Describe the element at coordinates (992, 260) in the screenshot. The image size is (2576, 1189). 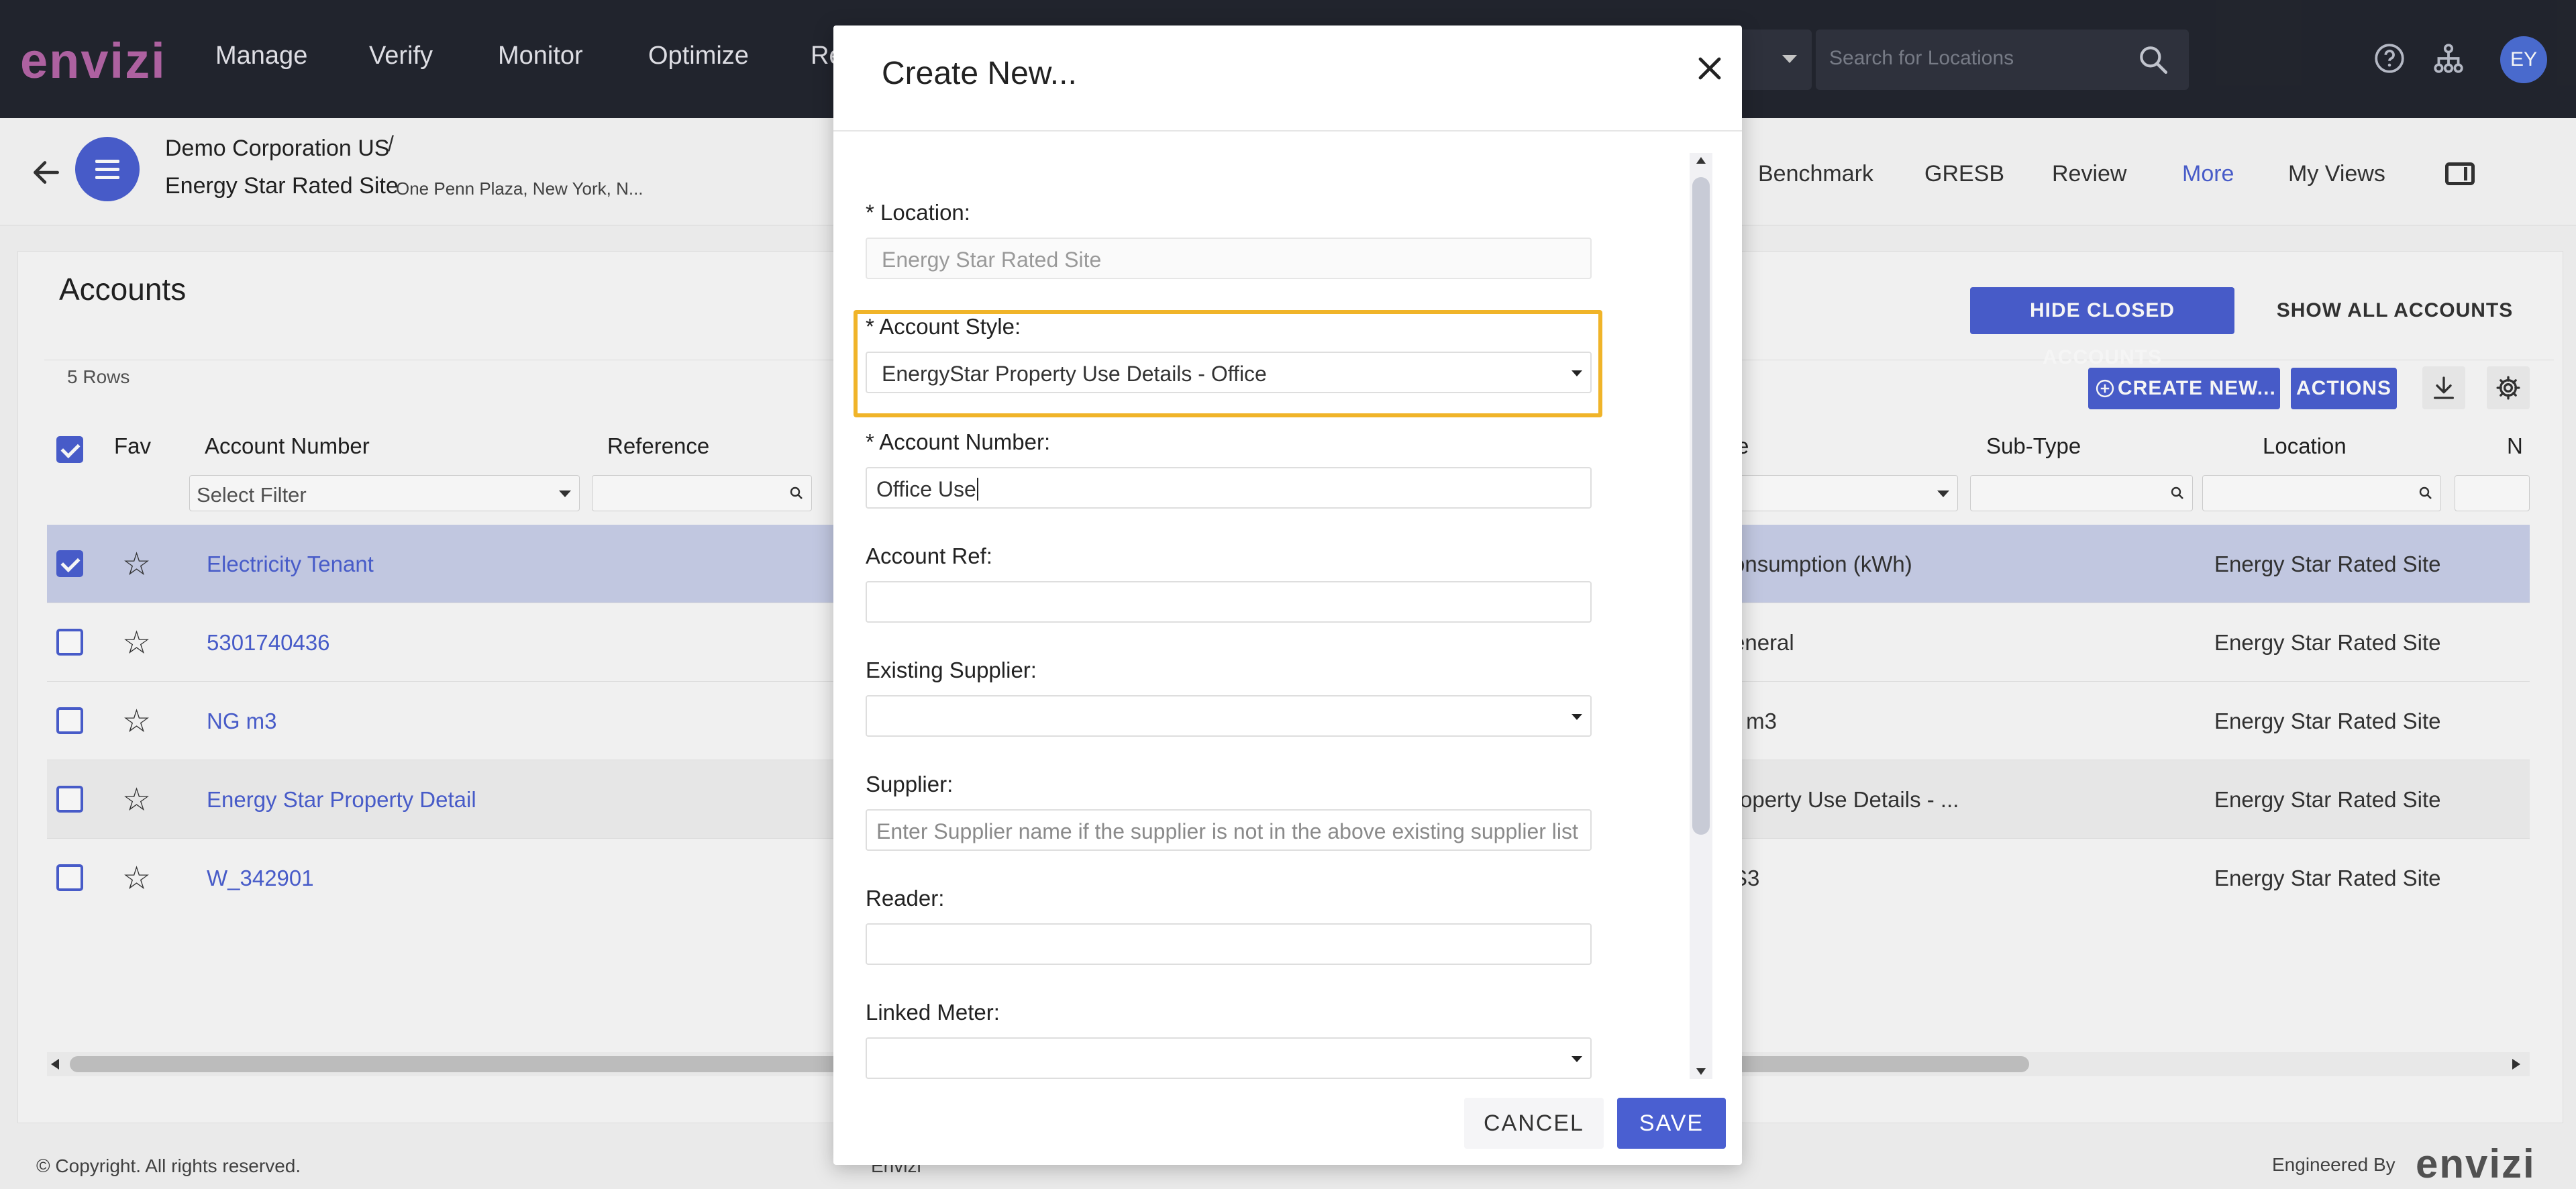
I see `location-value: Energy Star Rated Site` at that location.